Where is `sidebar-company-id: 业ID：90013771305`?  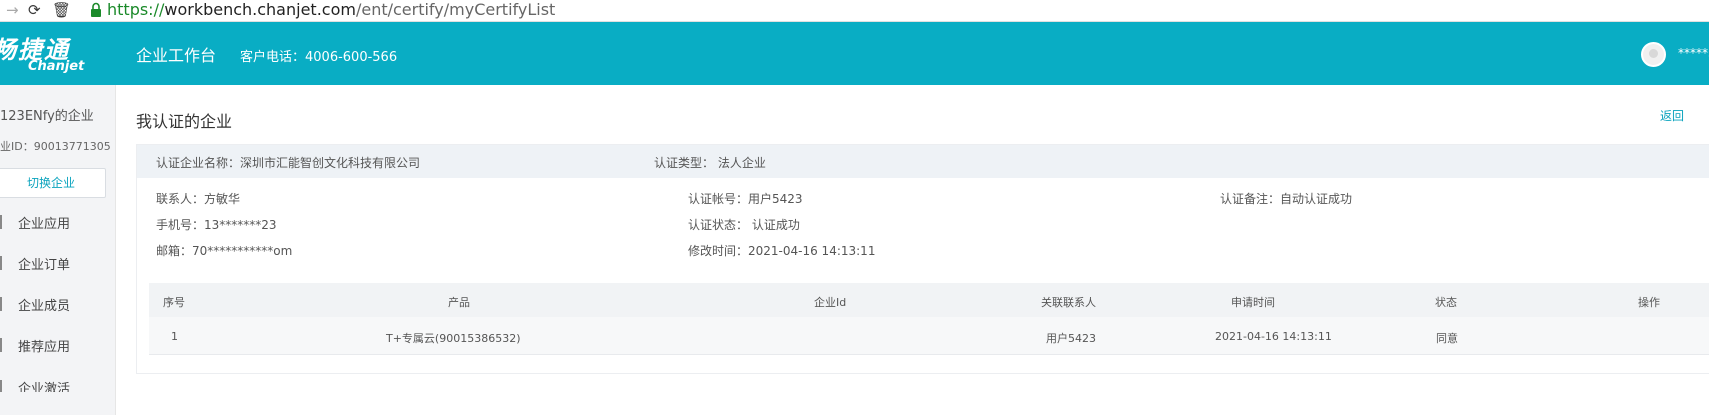
sidebar-company-id: 业ID：90013771305 is located at coordinates (55, 146).